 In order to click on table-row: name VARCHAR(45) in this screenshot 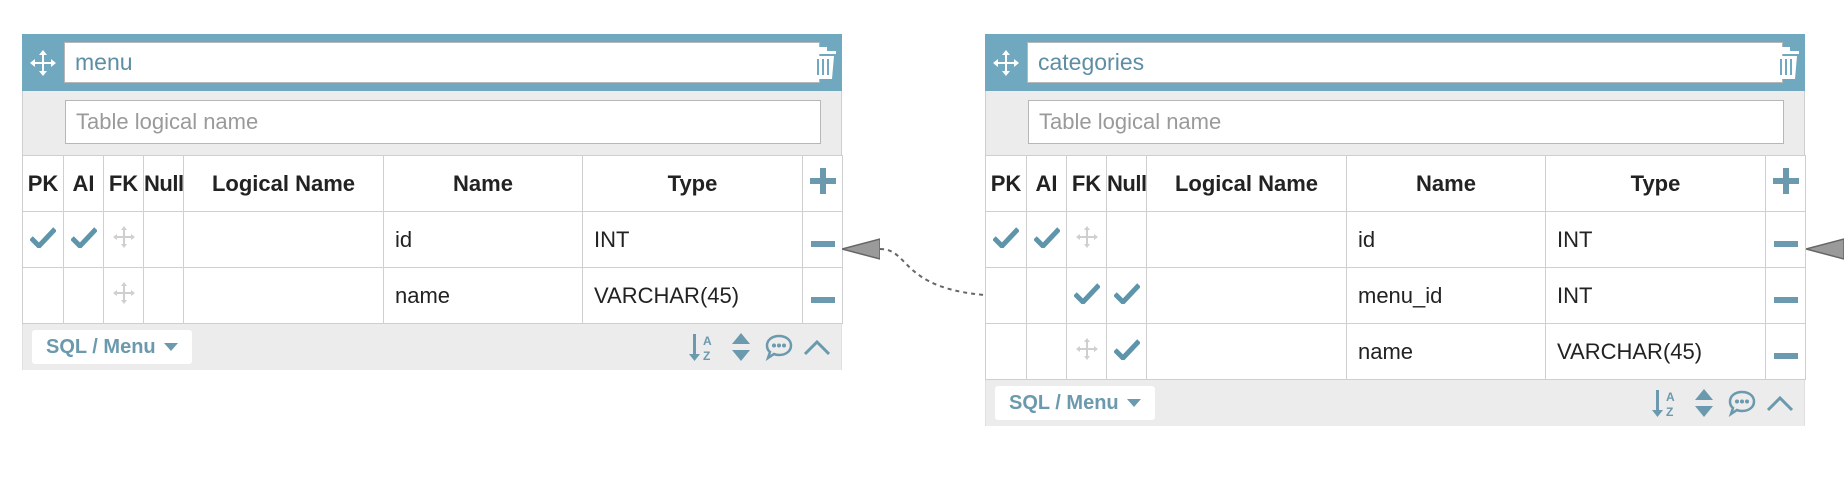, I will do `click(1395, 351)`.